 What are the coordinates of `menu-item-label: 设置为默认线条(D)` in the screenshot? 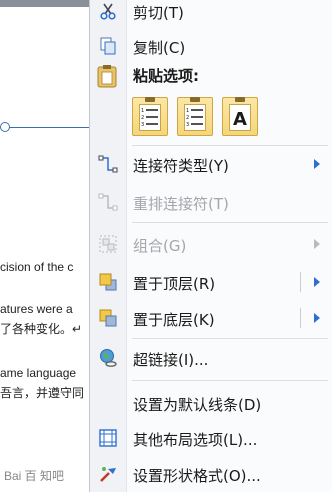 It's located at (197, 405).